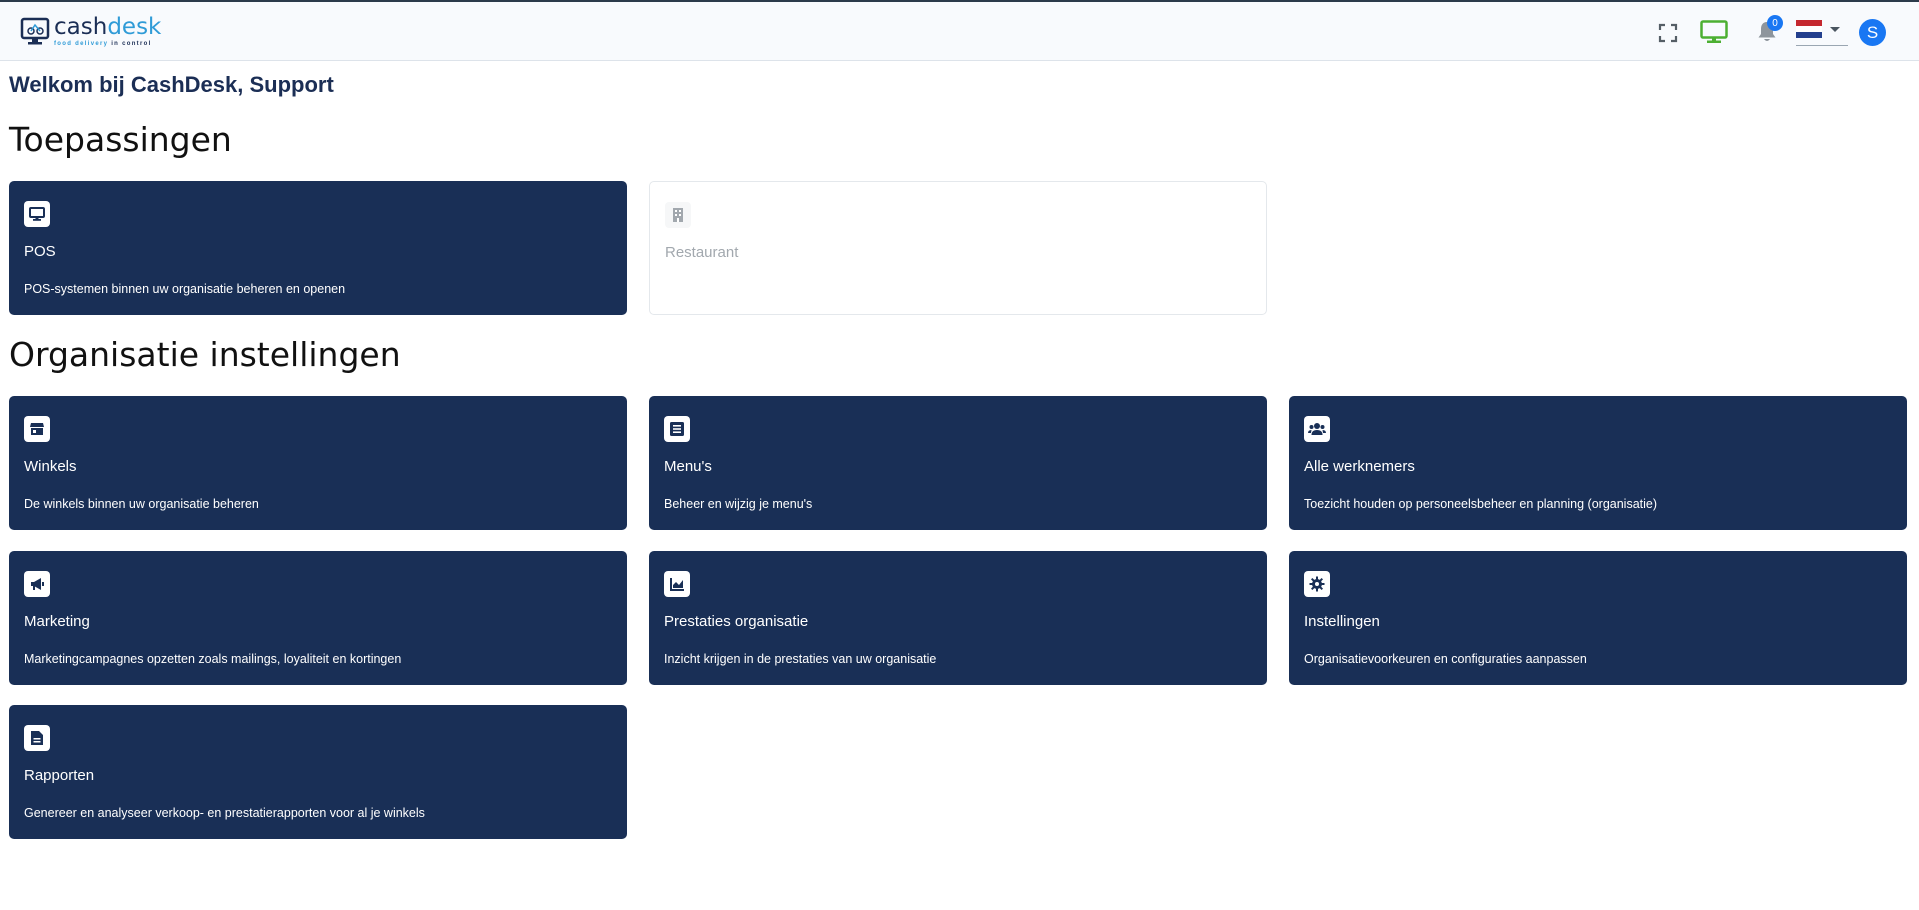  I want to click on card-title: Menu's, so click(688, 466).